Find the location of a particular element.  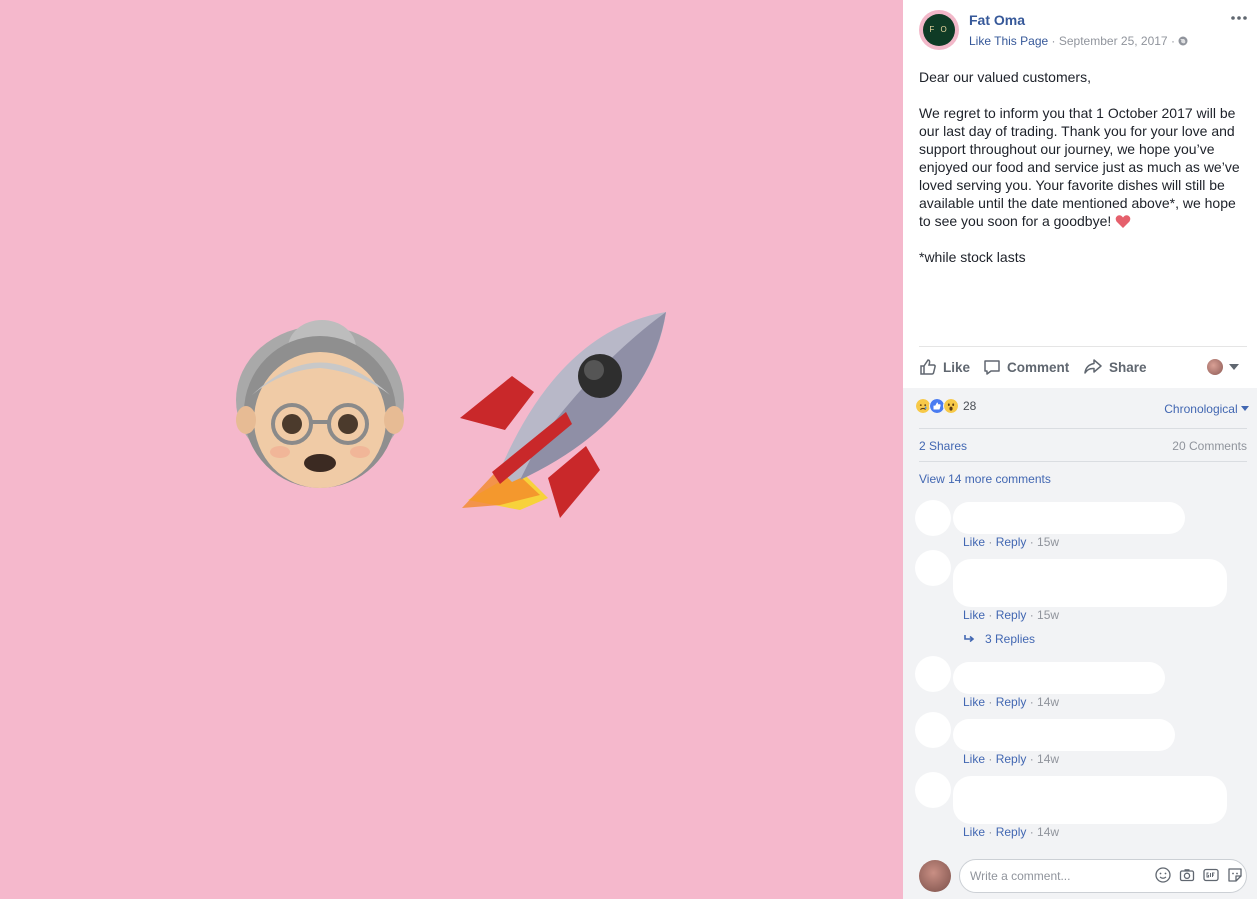

sticker-icon is located at coordinates (1235, 875).